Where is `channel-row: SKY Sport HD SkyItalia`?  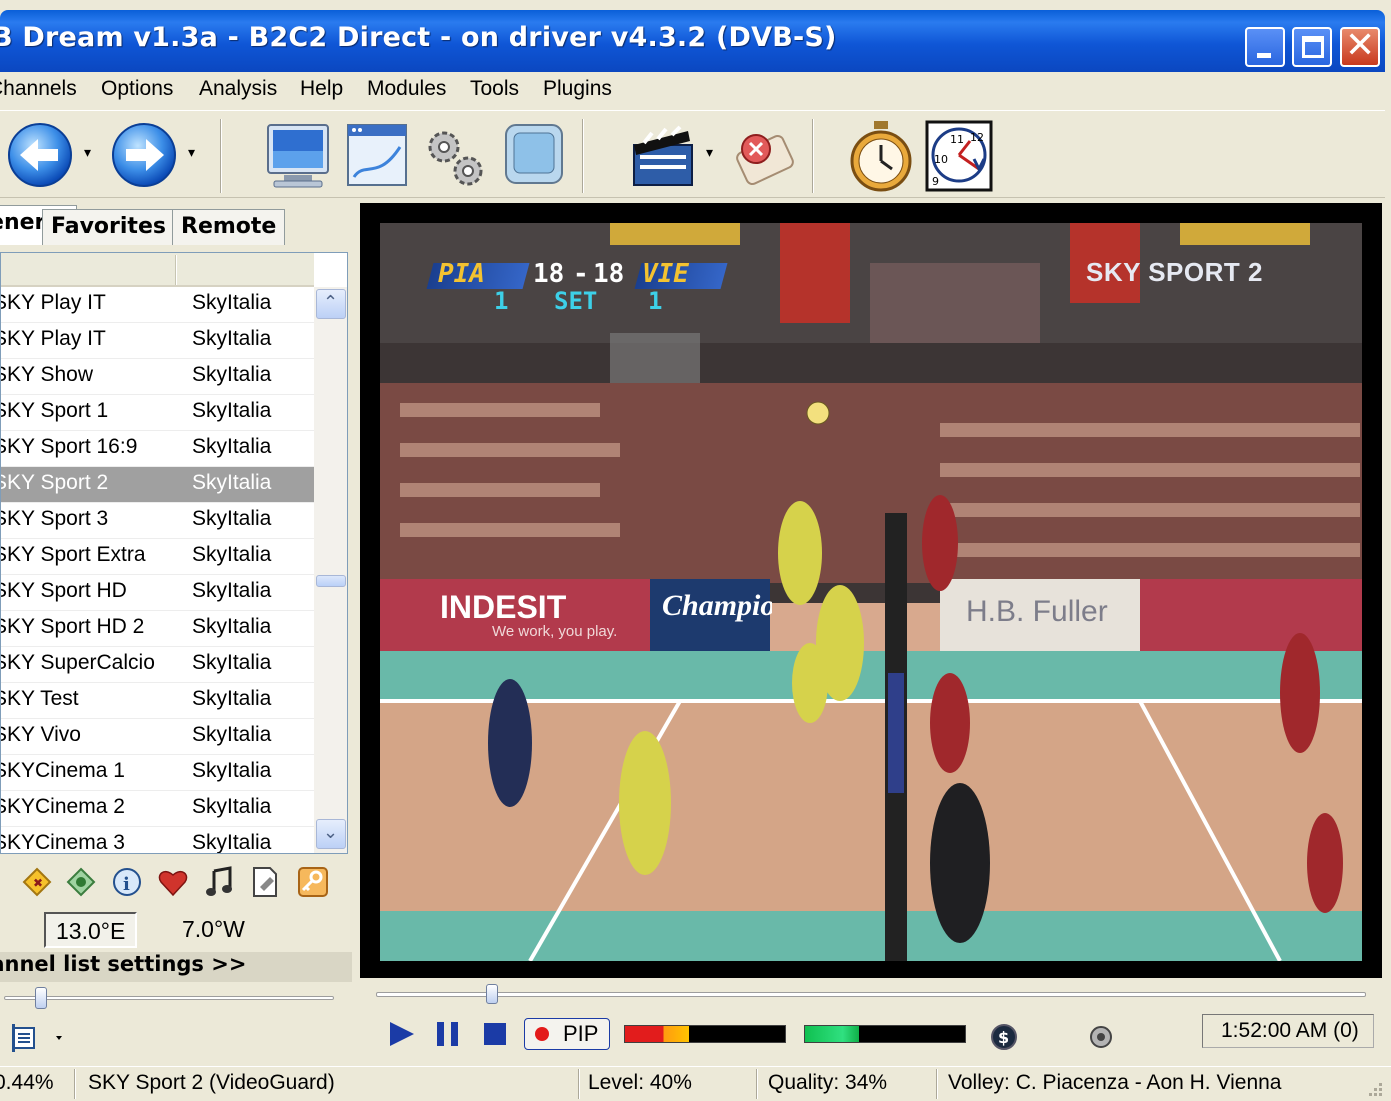 channel-row: SKY Sport HD SkyItalia is located at coordinates (157, 593).